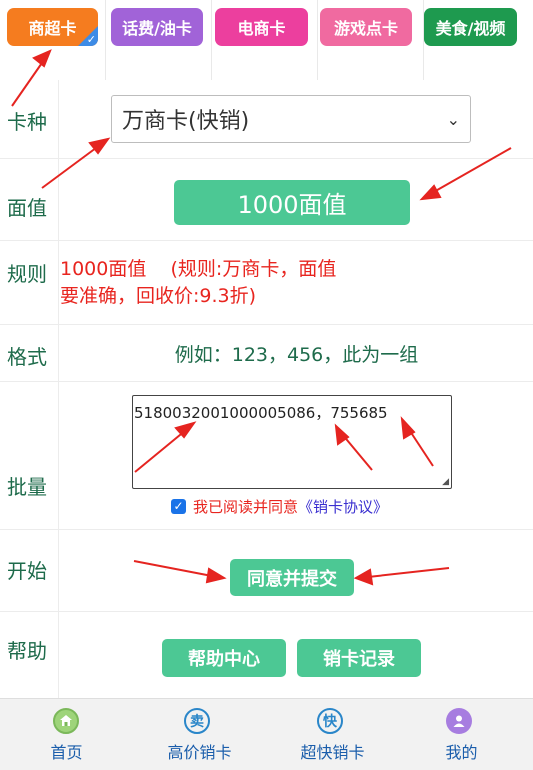  Describe the element at coordinates (296, 355) in the screenshot. I see `format-example: 例如：123，456，此为一组` at that location.